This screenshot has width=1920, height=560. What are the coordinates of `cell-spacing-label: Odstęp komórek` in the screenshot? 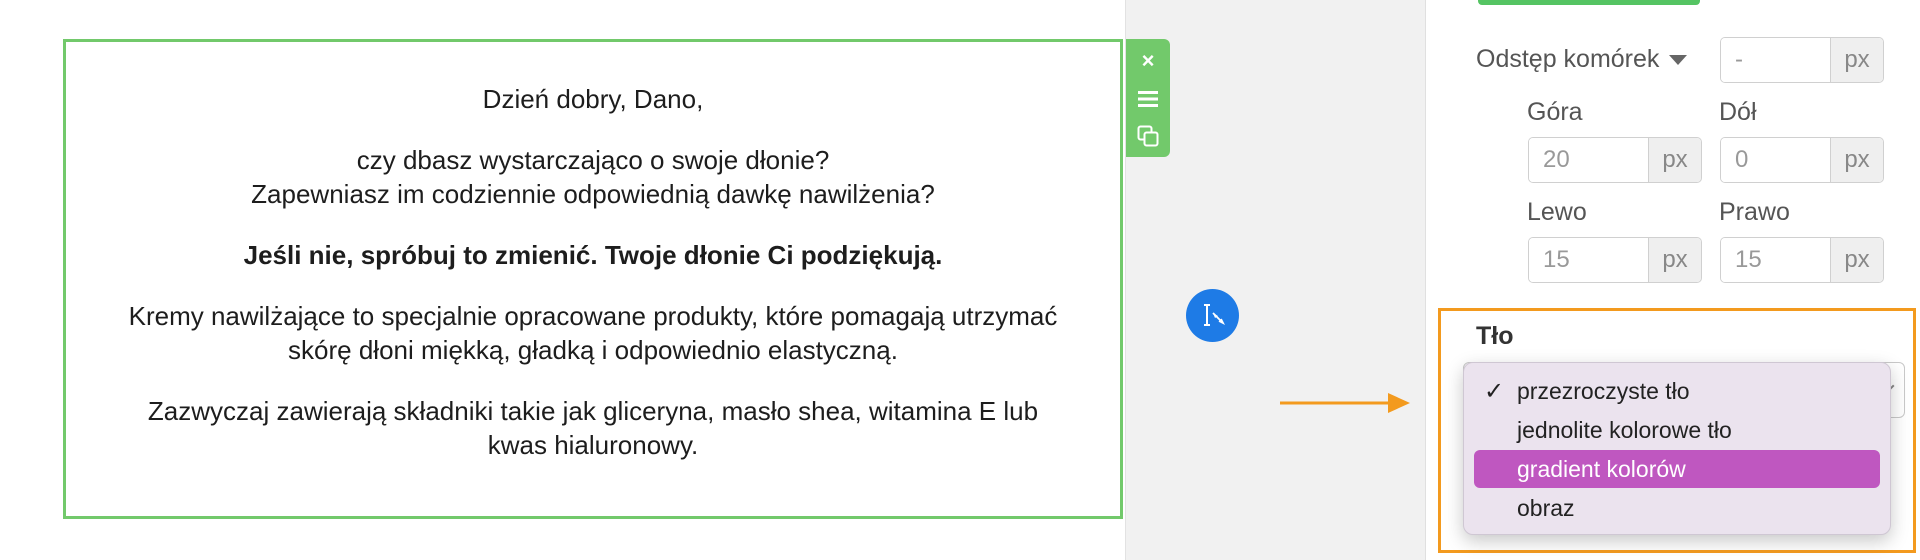 It's located at (1568, 59).